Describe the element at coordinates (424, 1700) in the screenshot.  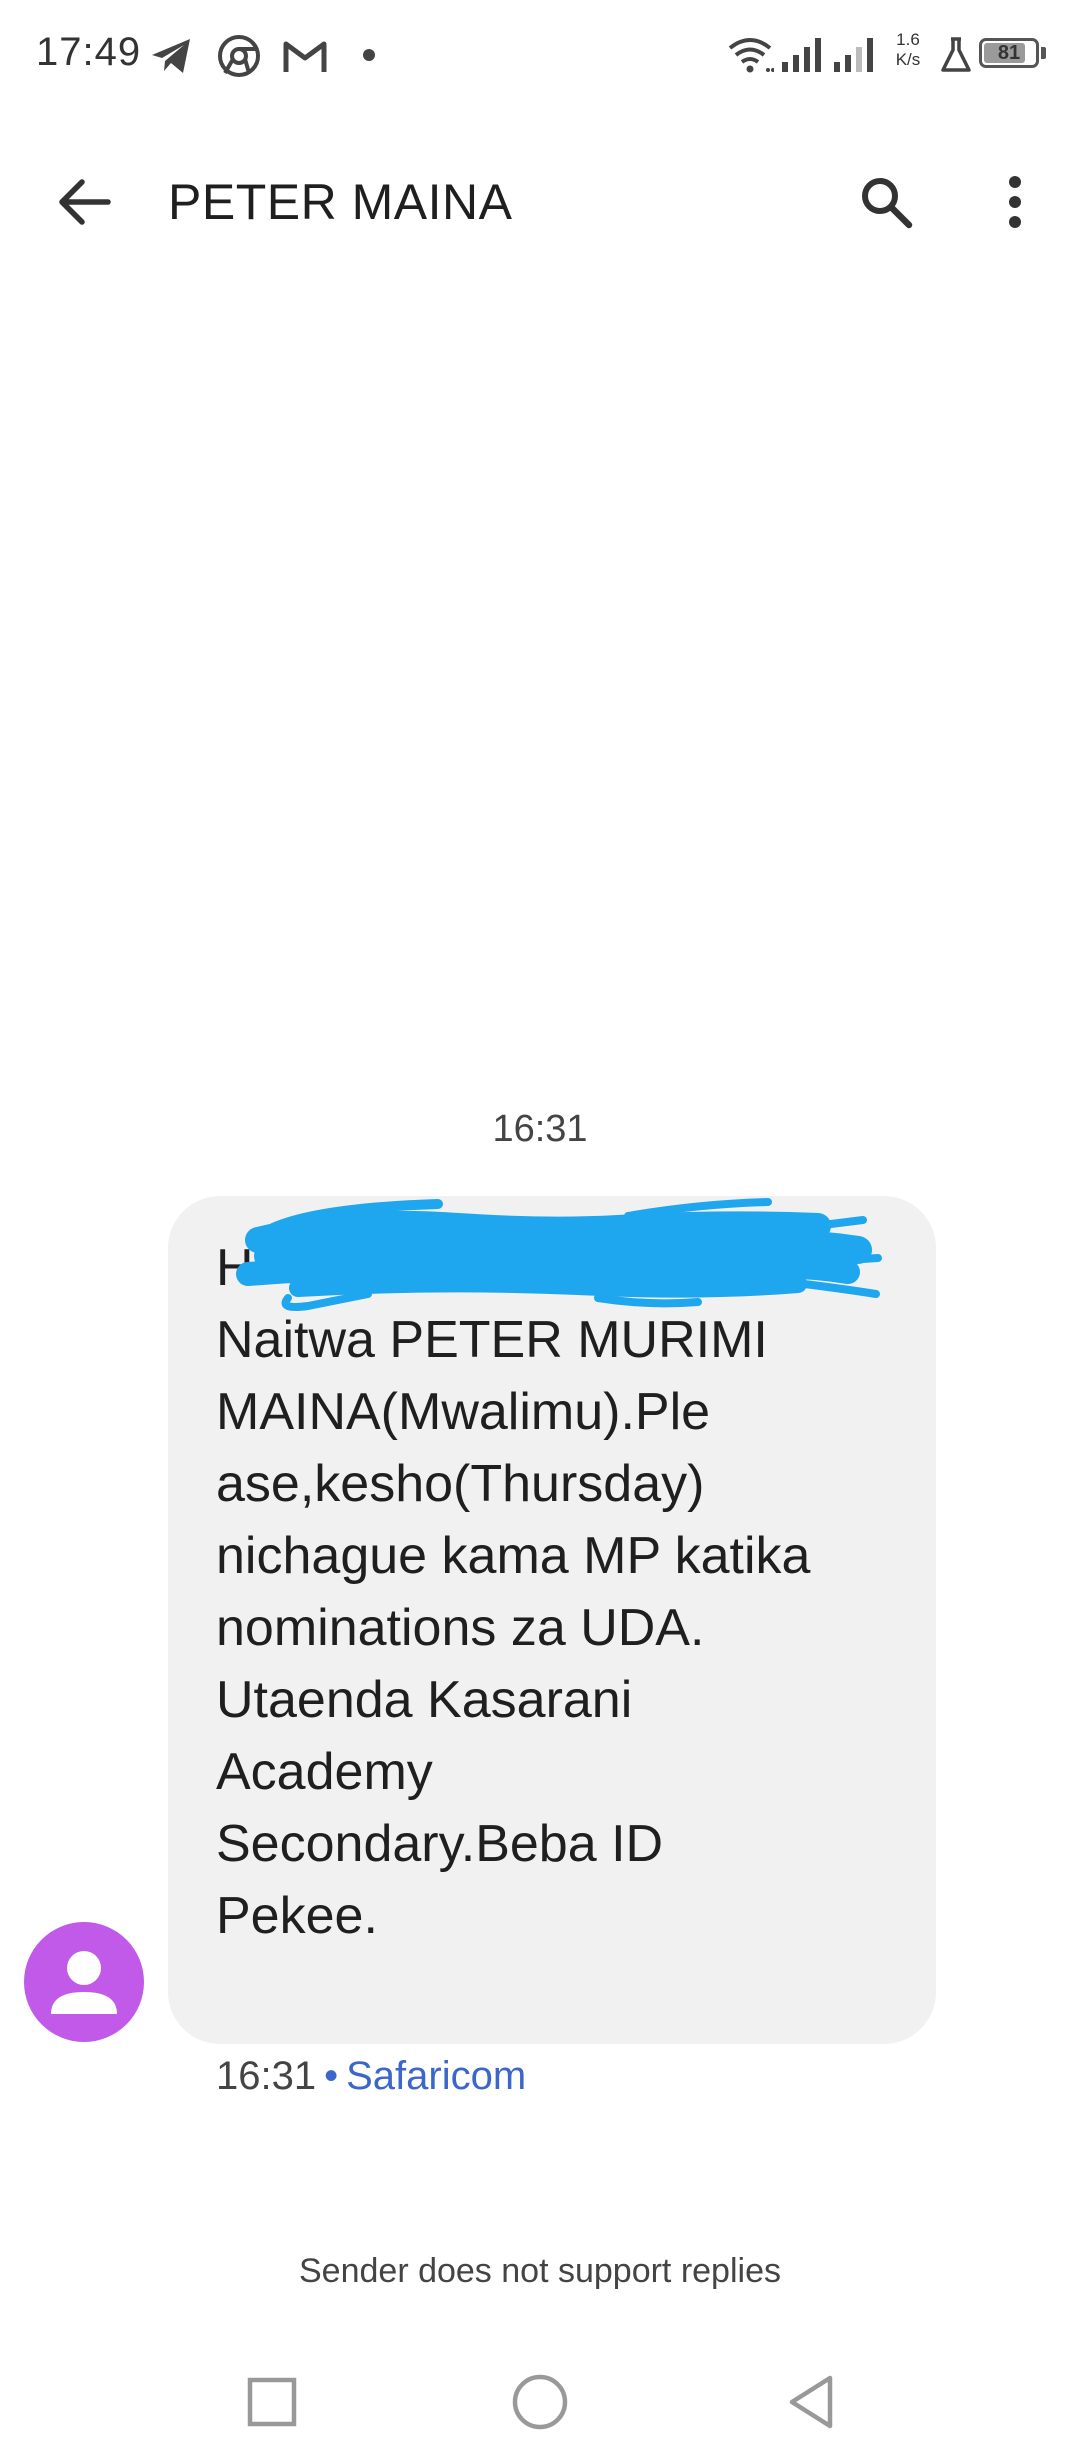
I see `message-line: Utaenda Kasarani` at that location.